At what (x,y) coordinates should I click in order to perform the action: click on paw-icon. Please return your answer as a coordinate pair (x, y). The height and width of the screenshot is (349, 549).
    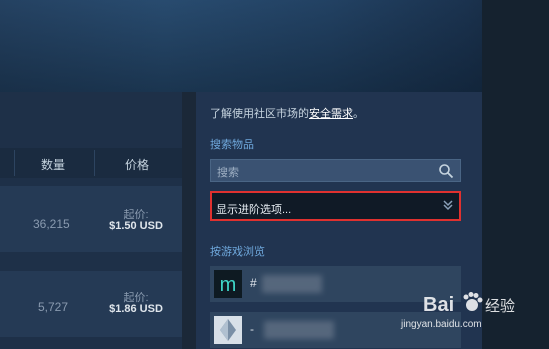
    Looking at the image, I should click on (473, 301).